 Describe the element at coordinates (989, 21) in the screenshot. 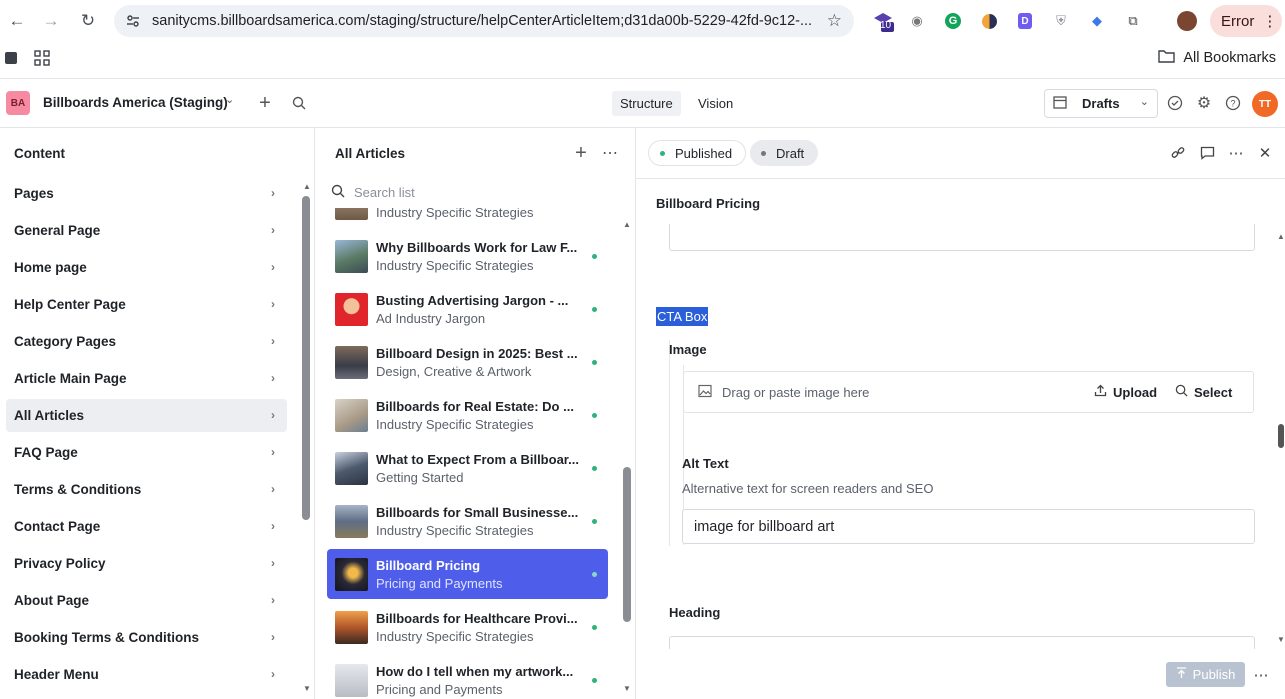

I see `extension-orange-icon` at that location.